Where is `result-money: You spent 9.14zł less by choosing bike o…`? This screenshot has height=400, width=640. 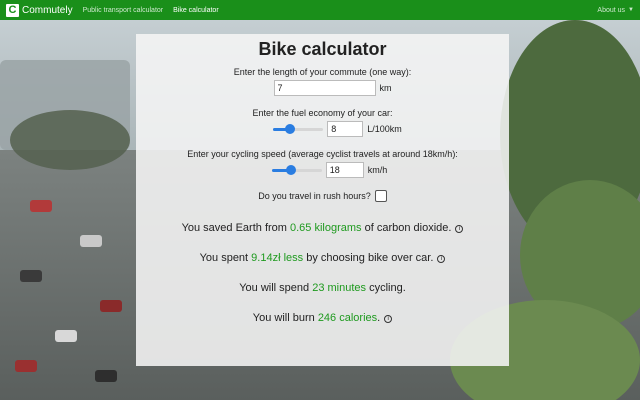
result-money: You spent 9.14zł less by choosing bike o… is located at coordinates (322, 258).